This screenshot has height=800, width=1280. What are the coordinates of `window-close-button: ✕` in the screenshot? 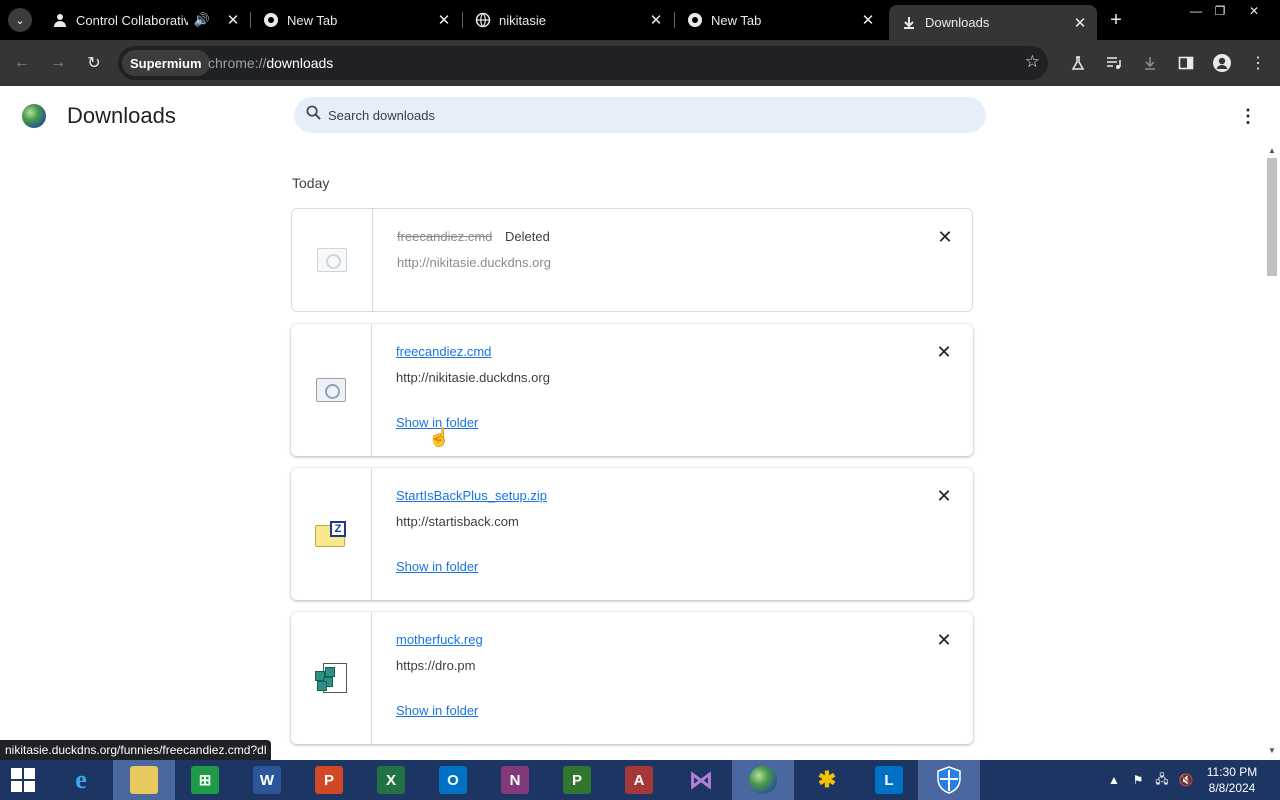 It's located at (1254, 11).